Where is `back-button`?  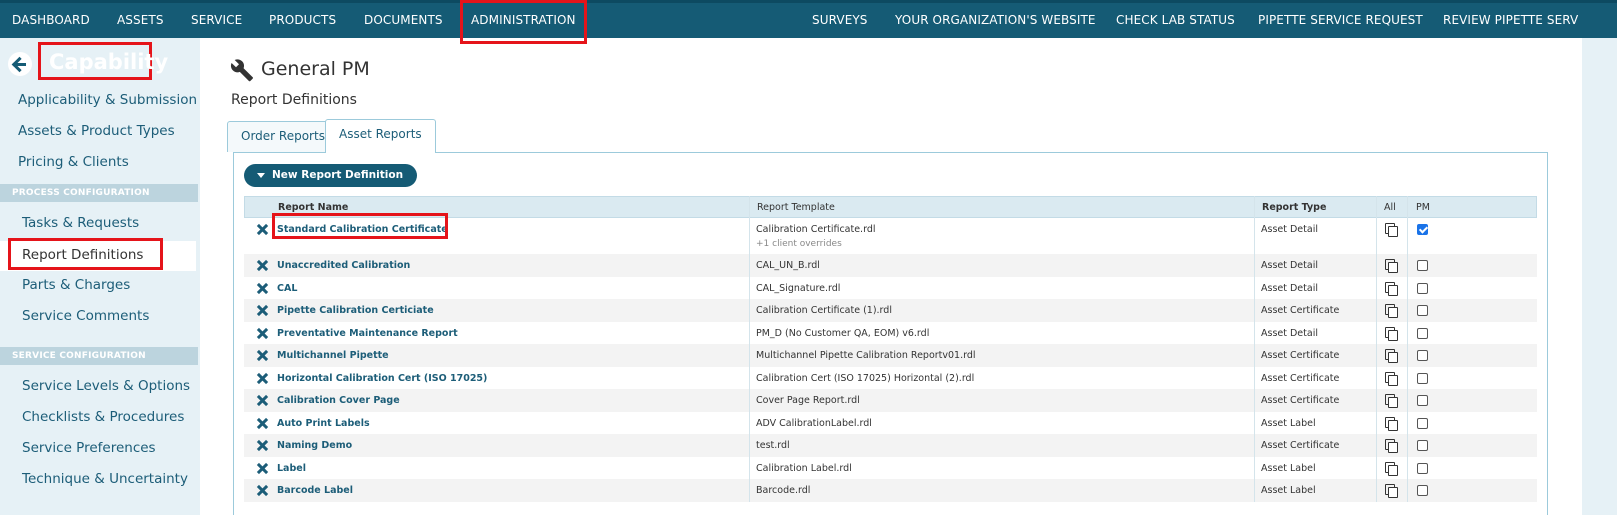 back-button is located at coordinates (20, 64).